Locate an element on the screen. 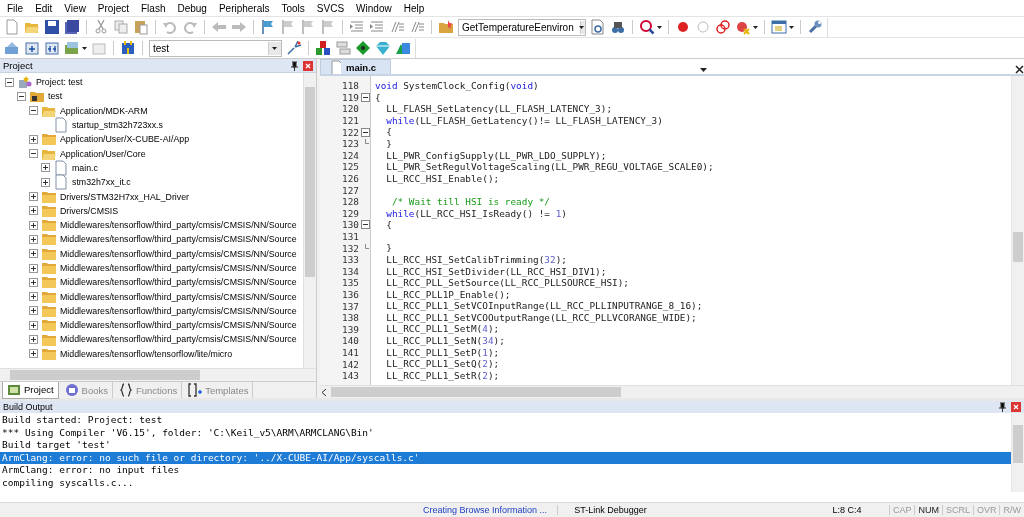  tree-item: Project: test is located at coordinates (59, 82).